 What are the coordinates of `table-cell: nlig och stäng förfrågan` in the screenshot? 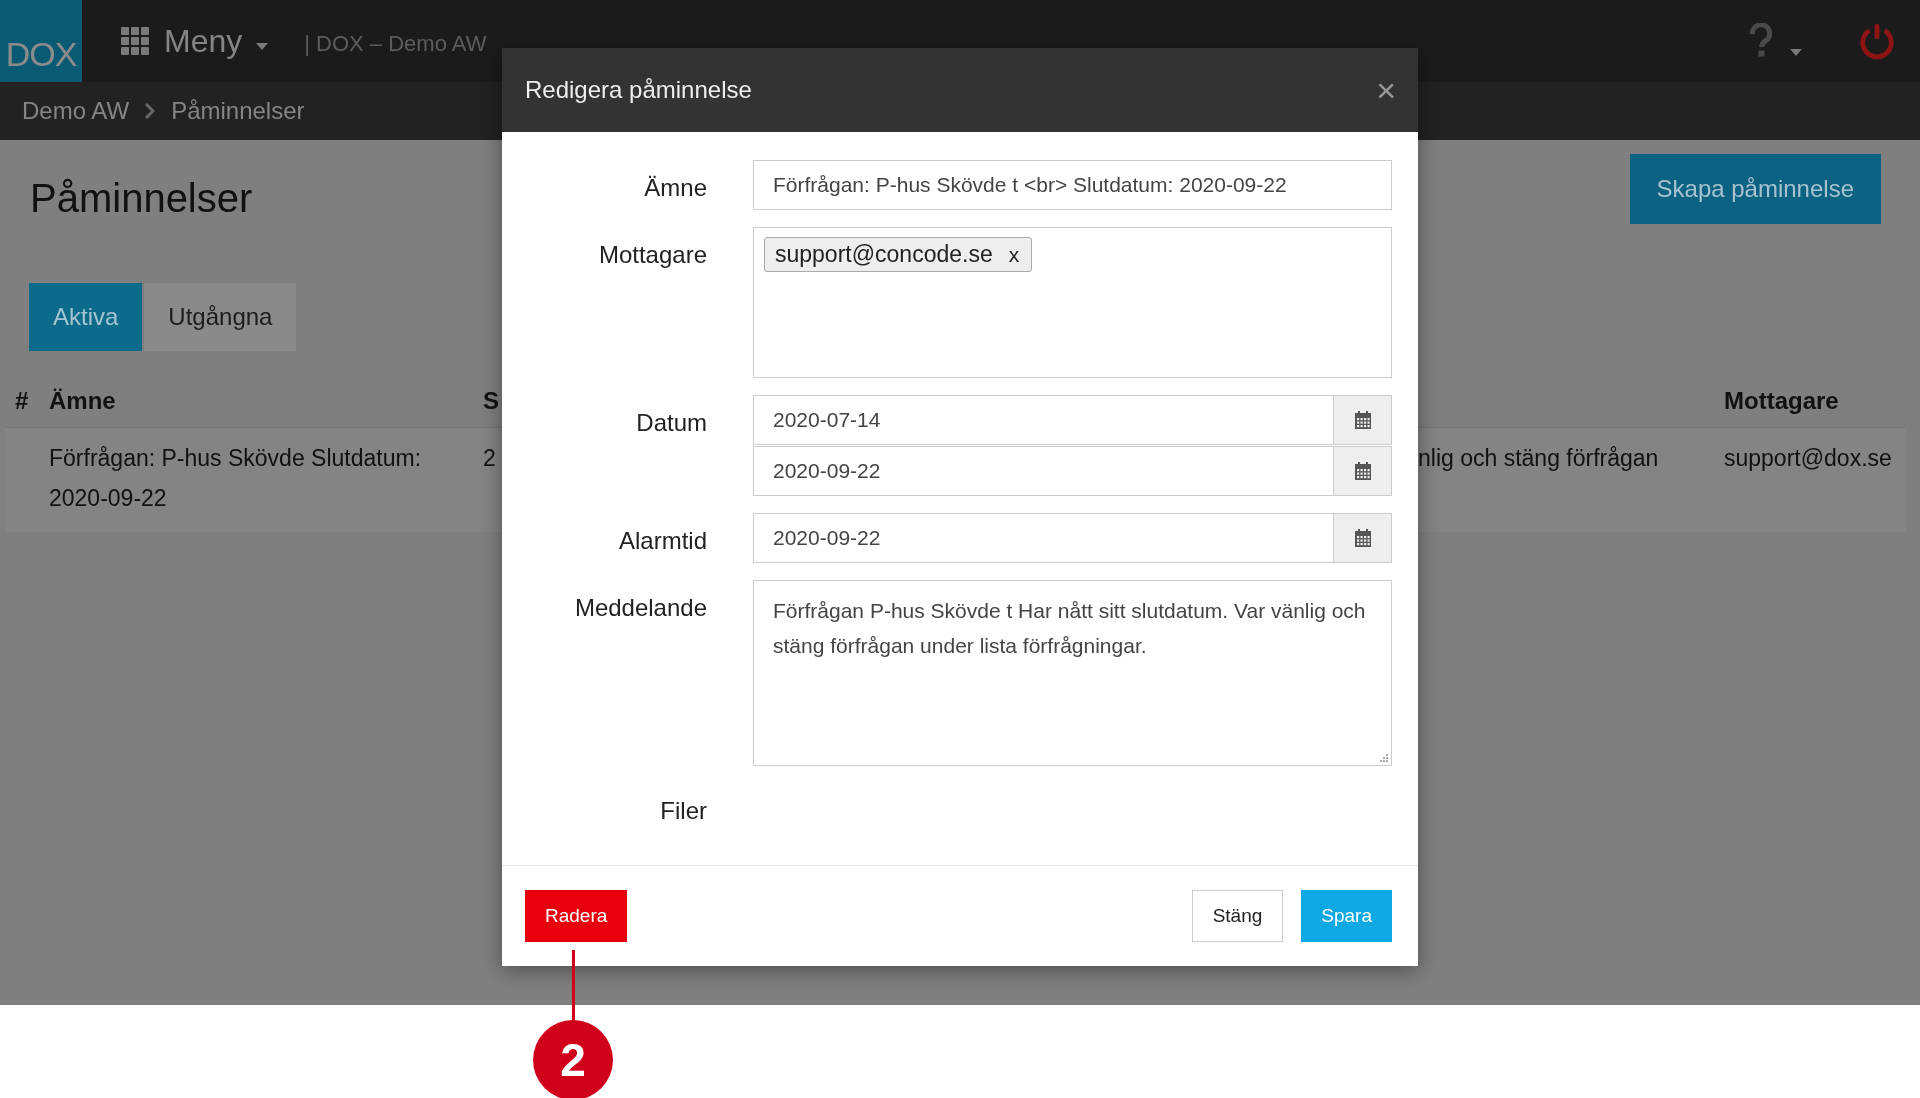 It's located at (1538, 458).